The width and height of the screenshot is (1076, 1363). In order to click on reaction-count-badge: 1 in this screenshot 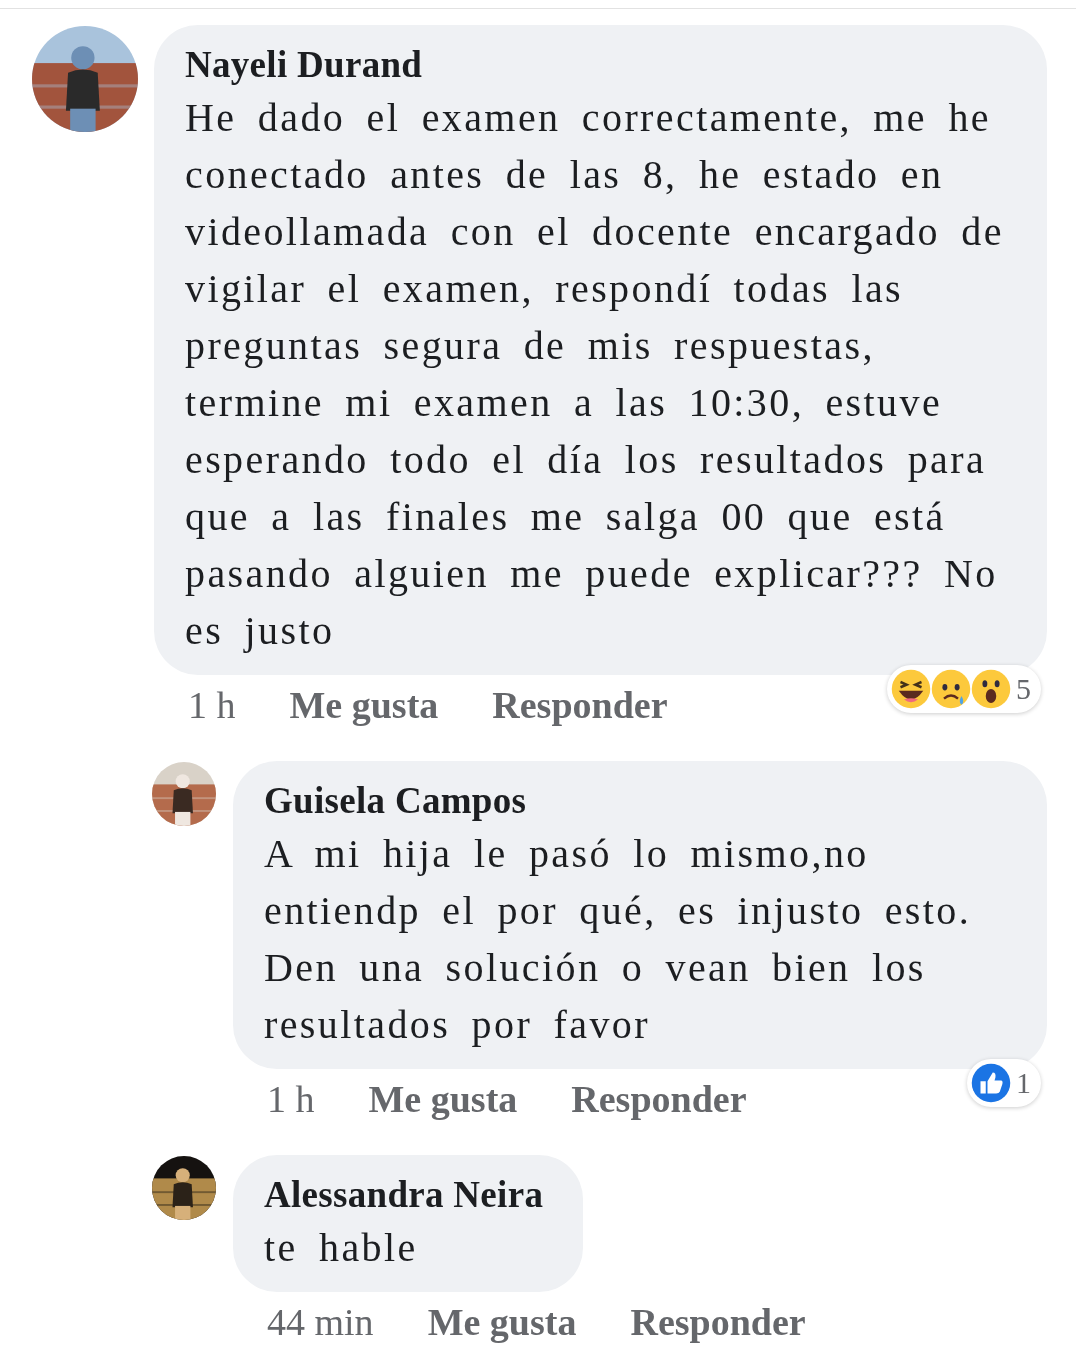, I will do `click(1004, 1083)`.